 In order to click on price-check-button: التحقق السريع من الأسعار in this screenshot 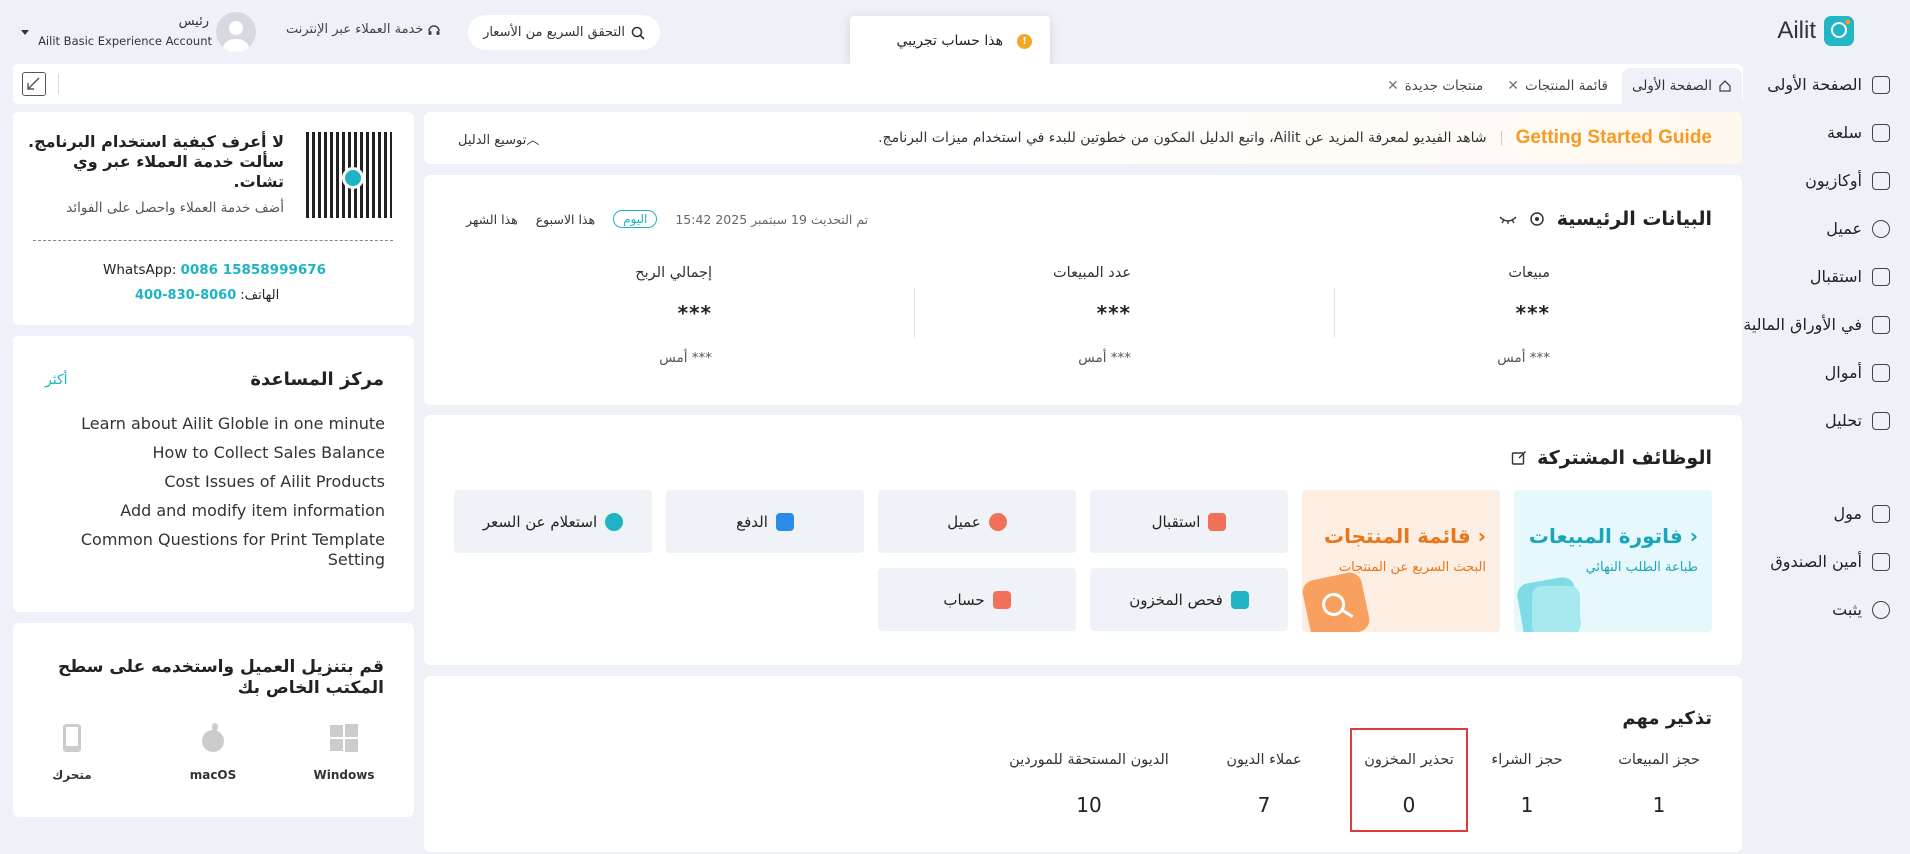, I will do `click(564, 32)`.